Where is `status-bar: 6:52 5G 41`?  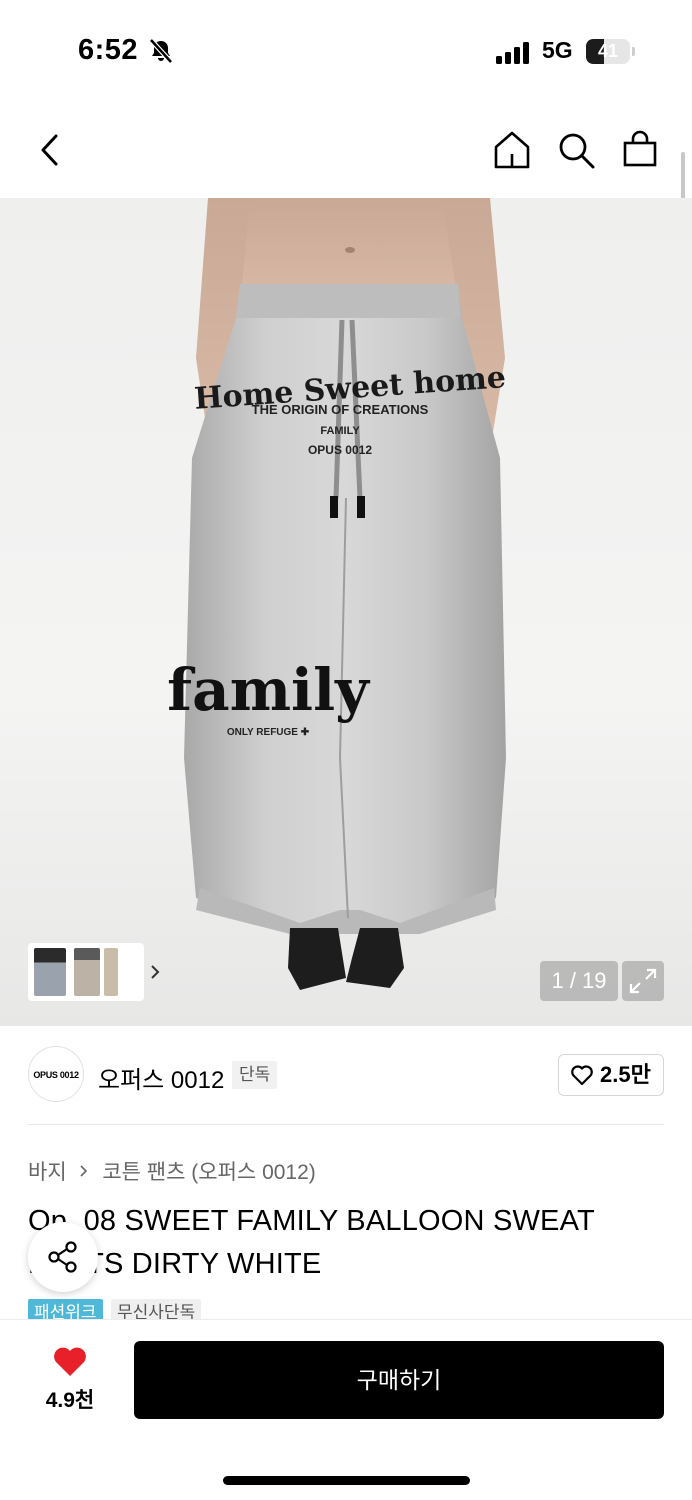
status-bar: 6:52 5G 41 is located at coordinates (346, 50).